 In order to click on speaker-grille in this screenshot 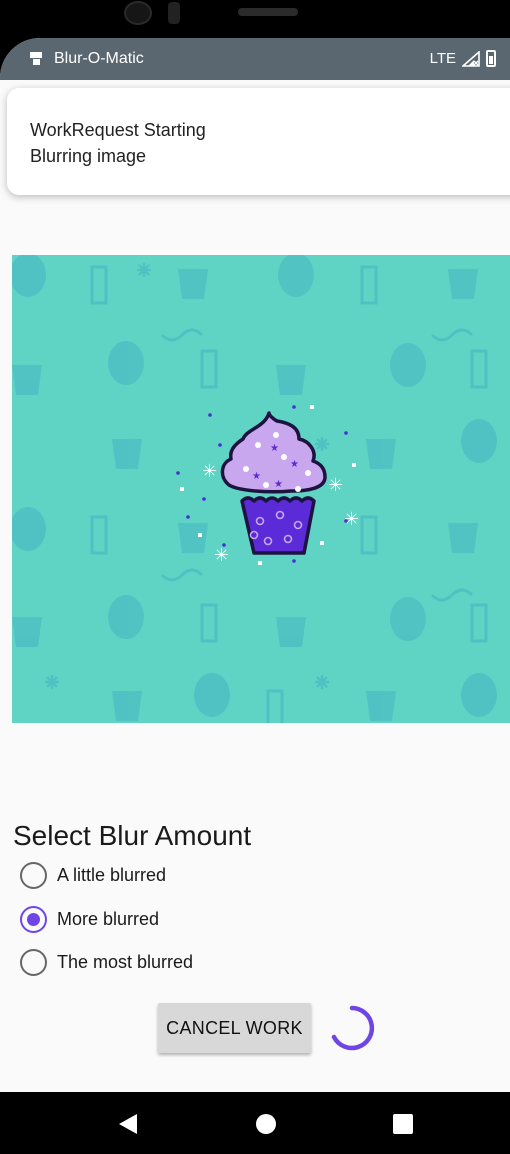, I will do `click(268, 12)`.